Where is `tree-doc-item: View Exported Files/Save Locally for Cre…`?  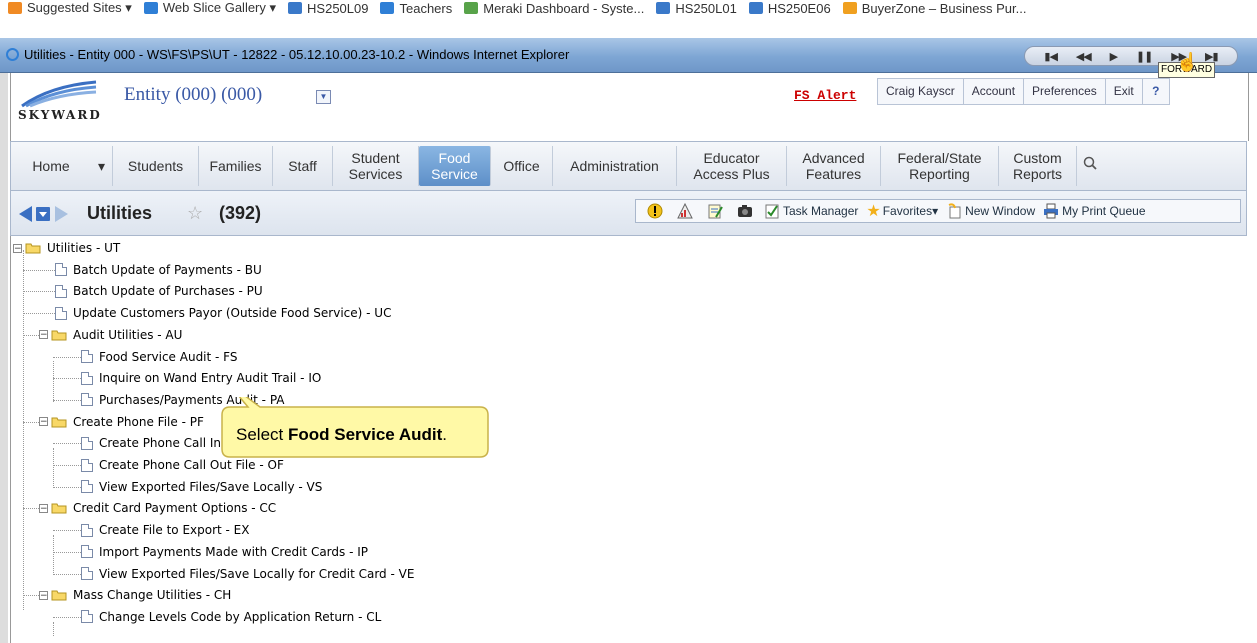
tree-doc-item: View Exported Files/Save Locally for Cre… is located at coordinates (247, 574).